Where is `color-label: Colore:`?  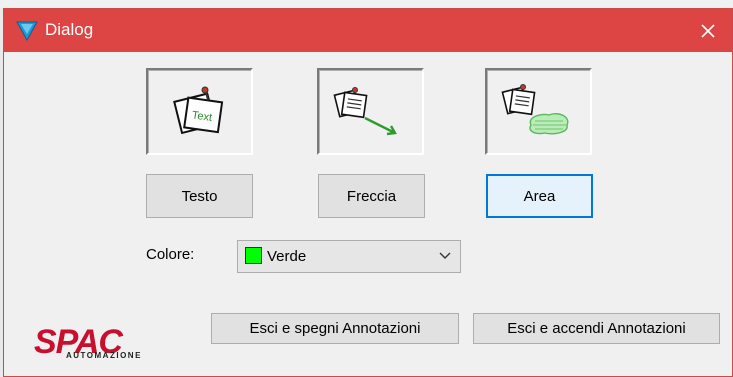 color-label: Colore: is located at coordinates (170, 254).